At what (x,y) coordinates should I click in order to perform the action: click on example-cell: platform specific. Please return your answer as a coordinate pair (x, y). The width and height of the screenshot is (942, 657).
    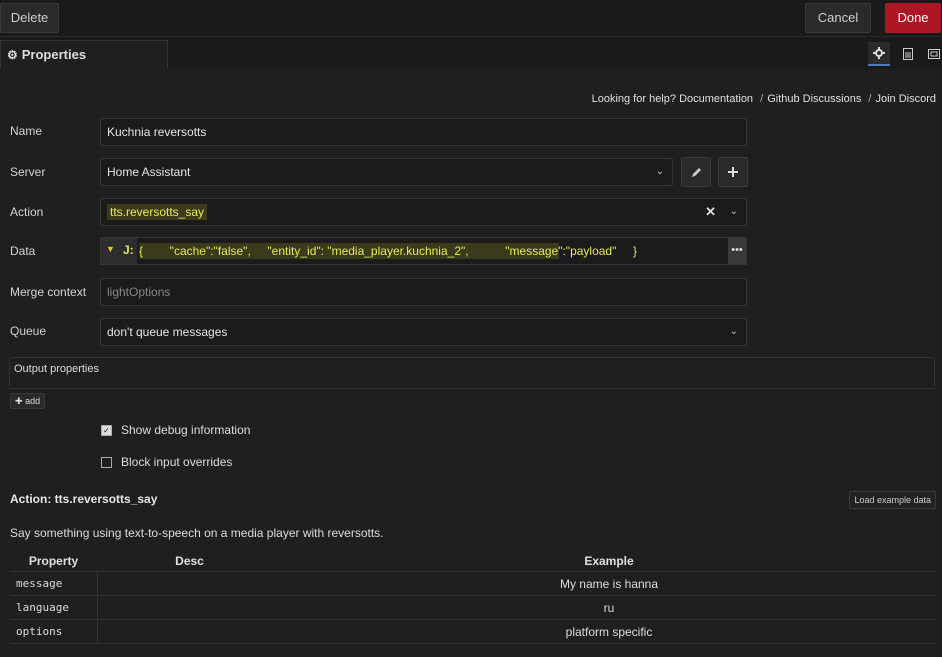
    Looking at the image, I should click on (609, 631).